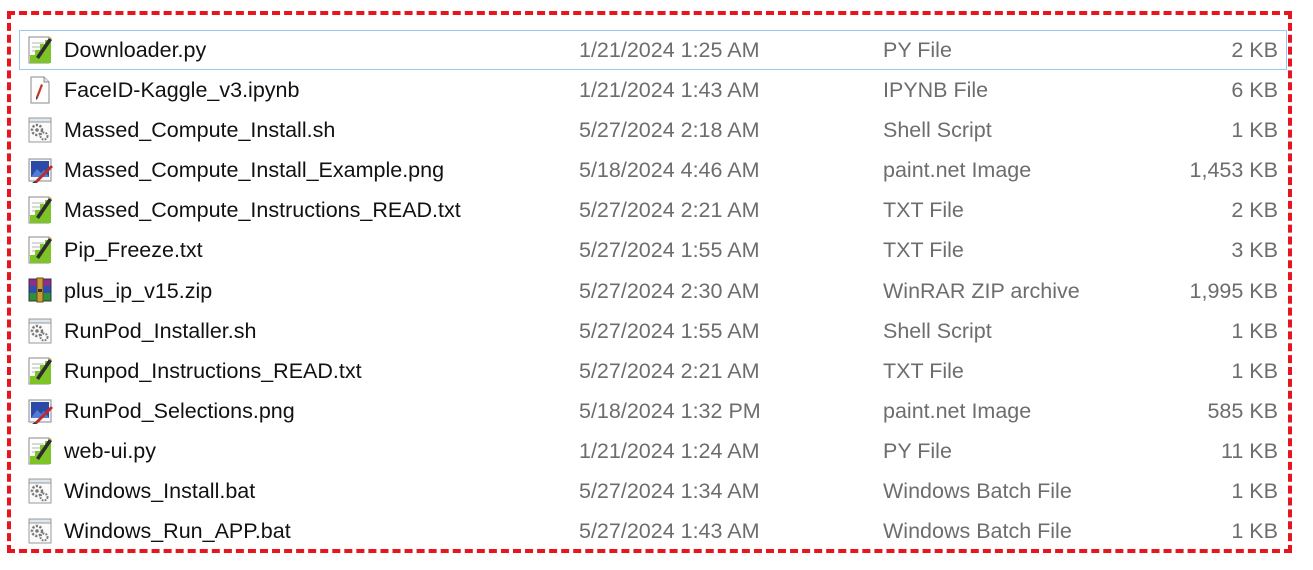  I want to click on file-type: WinRAR ZIP archive, so click(981, 290).